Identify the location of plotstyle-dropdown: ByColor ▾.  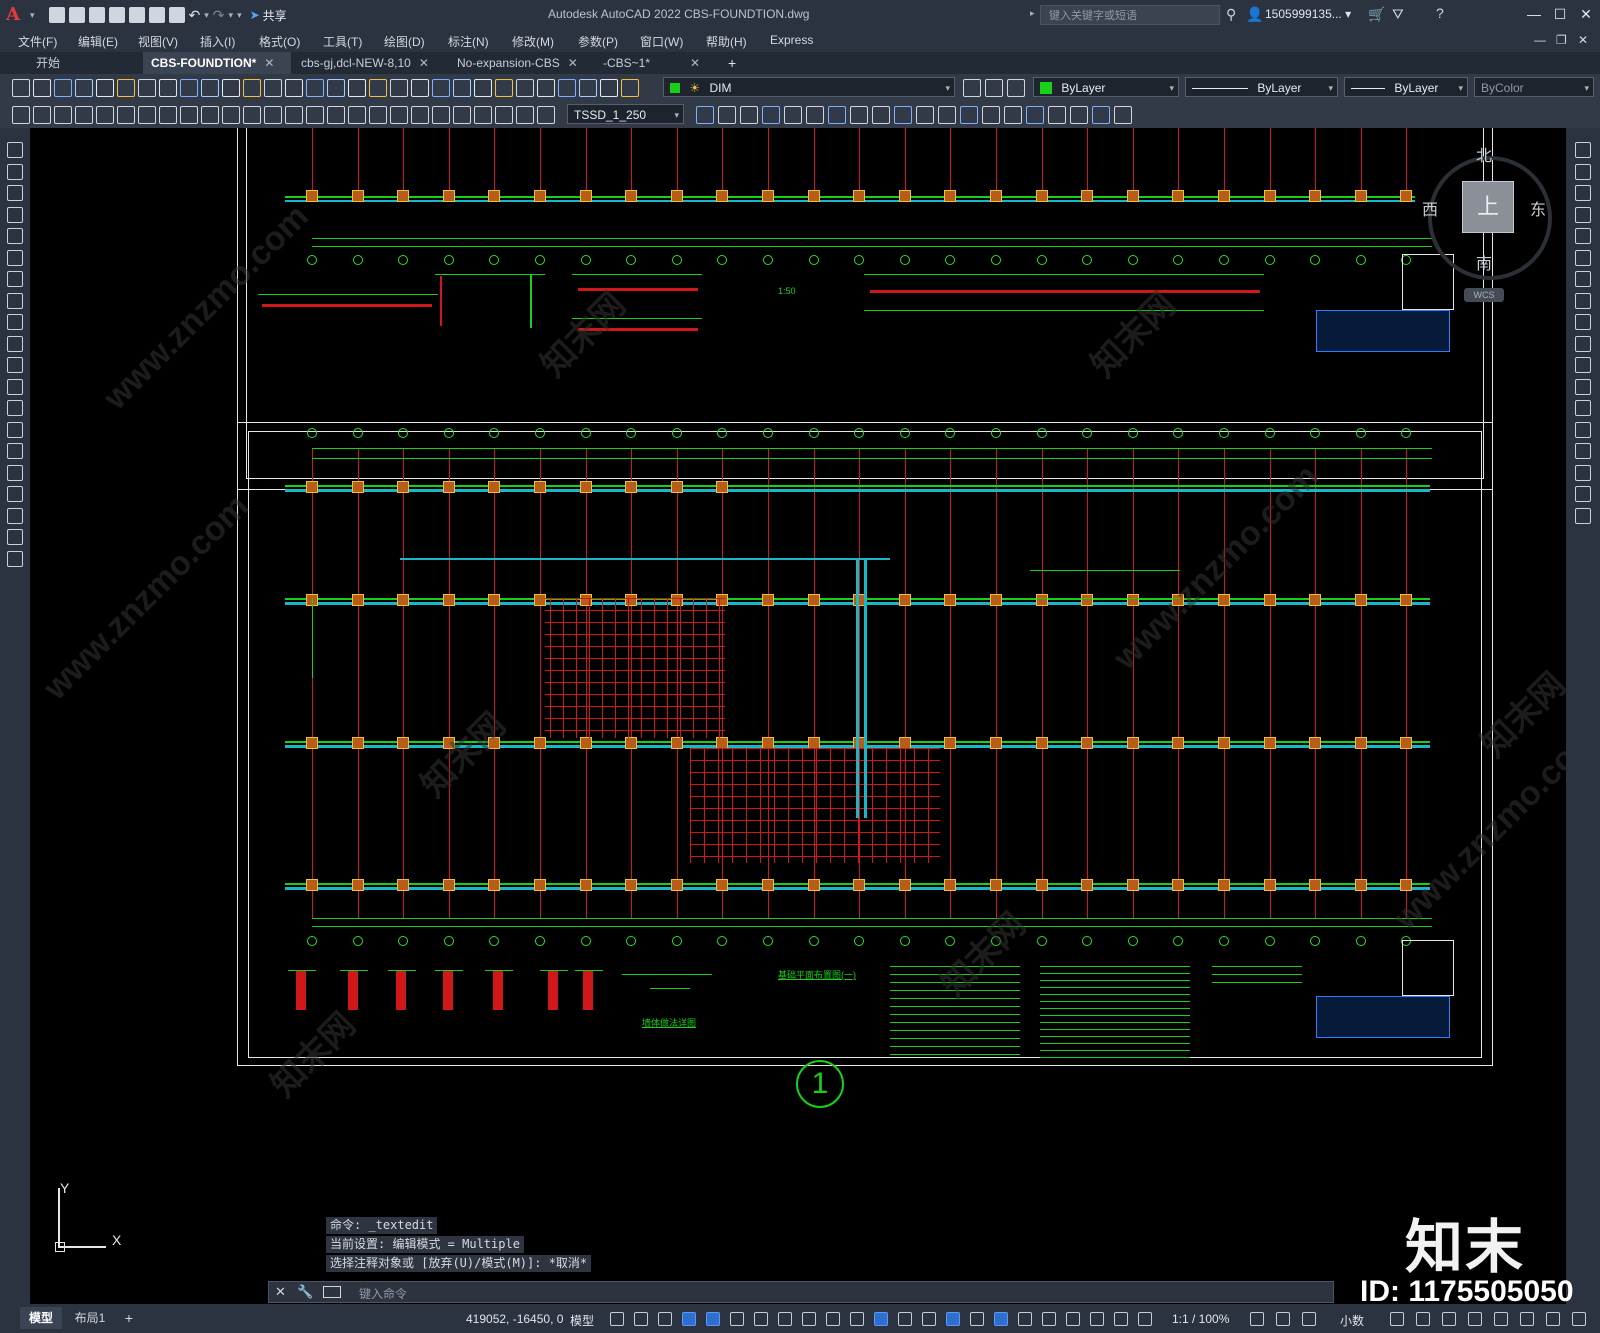
(1534, 87).